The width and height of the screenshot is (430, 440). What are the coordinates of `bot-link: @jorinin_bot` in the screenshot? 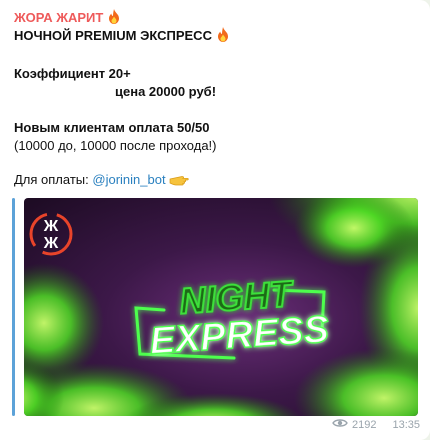 It's located at (128, 179).